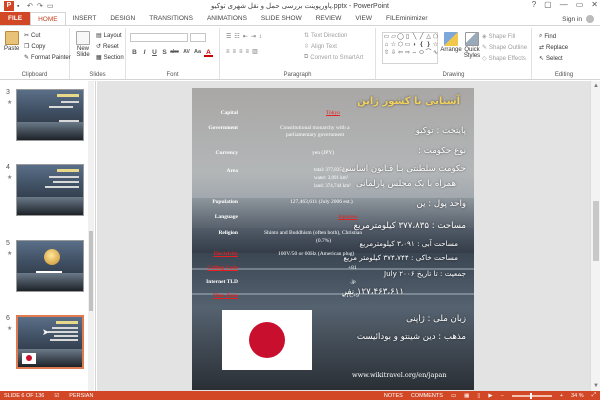 The height and width of the screenshot is (400, 600). Describe the element at coordinates (502, 396) in the screenshot. I see `zoom-out-icon: −` at that location.